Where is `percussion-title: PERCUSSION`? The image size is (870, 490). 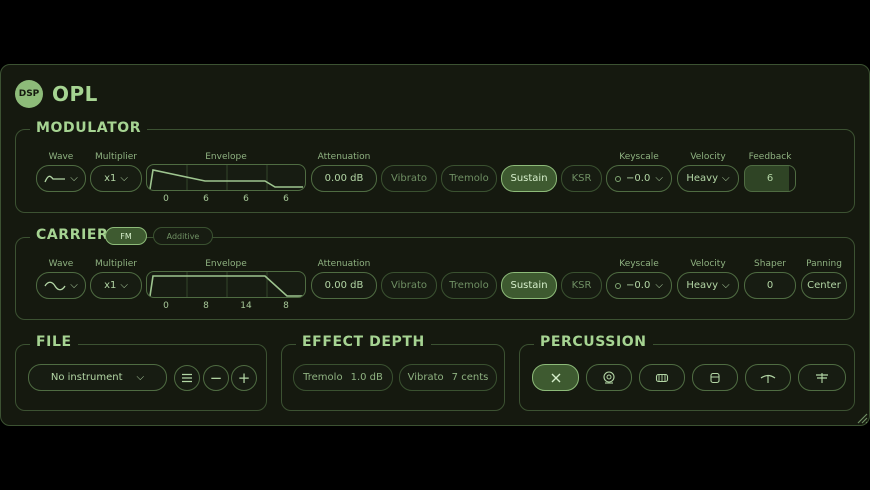 percussion-title: PERCUSSION is located at coordinates (593, 342).